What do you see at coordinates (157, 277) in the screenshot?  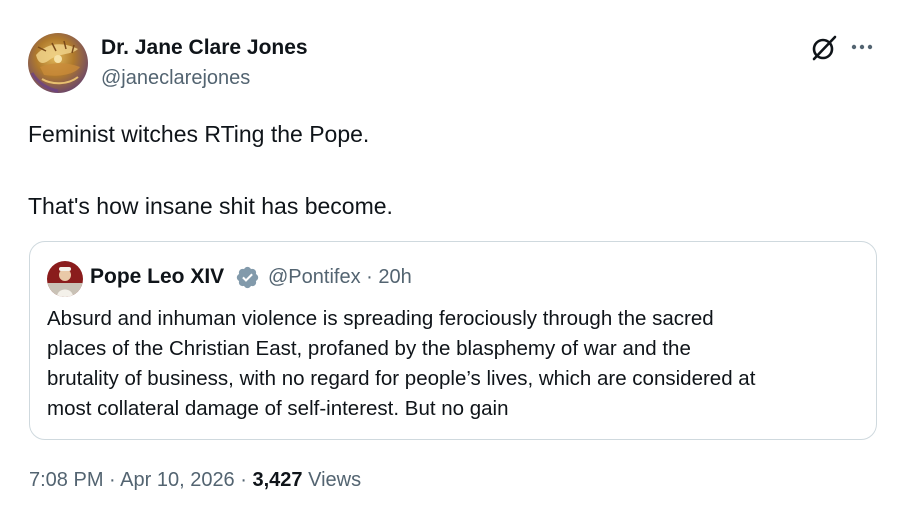 I see `quoted-author-name: Pope Leo XIV` at bounding box center [157, 277].